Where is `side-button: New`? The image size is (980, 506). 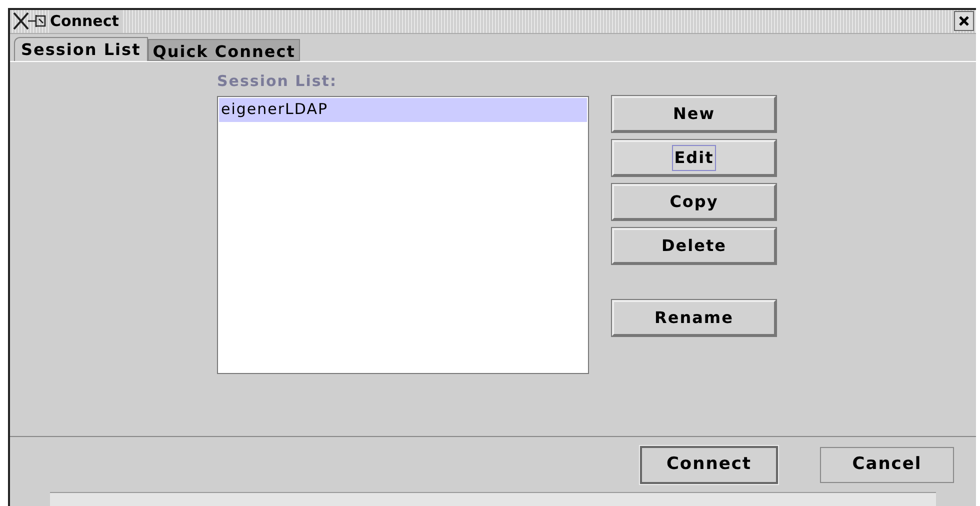 side-button: New is located at coordinates (694, 114).